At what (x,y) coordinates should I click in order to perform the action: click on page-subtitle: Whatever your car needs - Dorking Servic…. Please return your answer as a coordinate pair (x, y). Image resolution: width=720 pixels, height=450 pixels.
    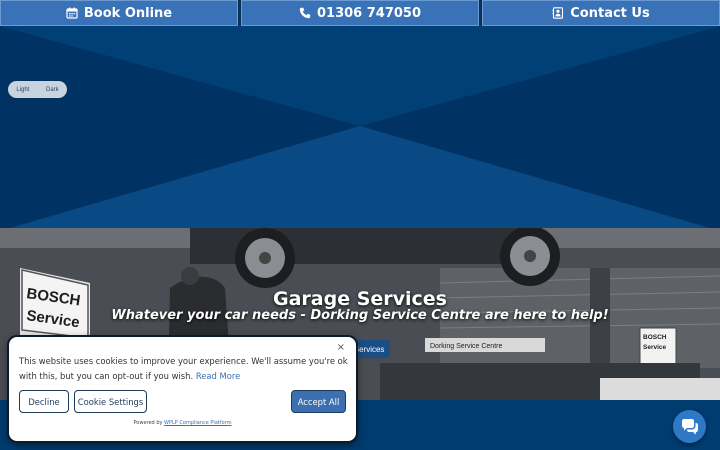
    Looking at the image, I should click on (360, 315).